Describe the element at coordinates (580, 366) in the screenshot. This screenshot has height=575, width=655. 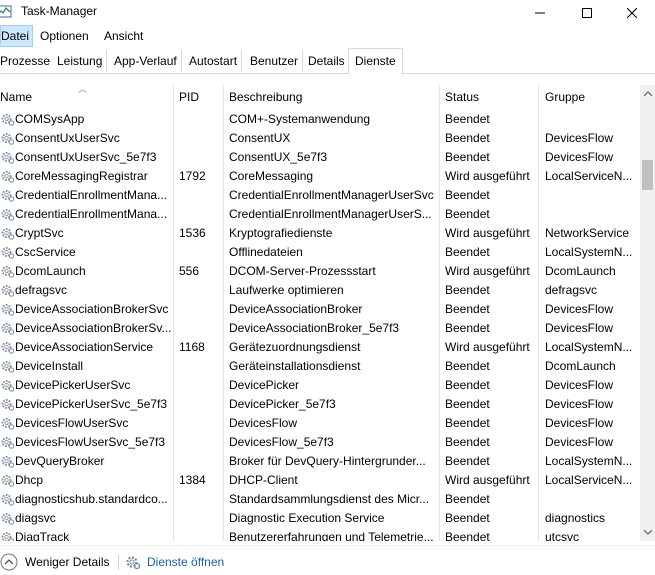
I see `service-group-cell: DcomLaunch` at that location.